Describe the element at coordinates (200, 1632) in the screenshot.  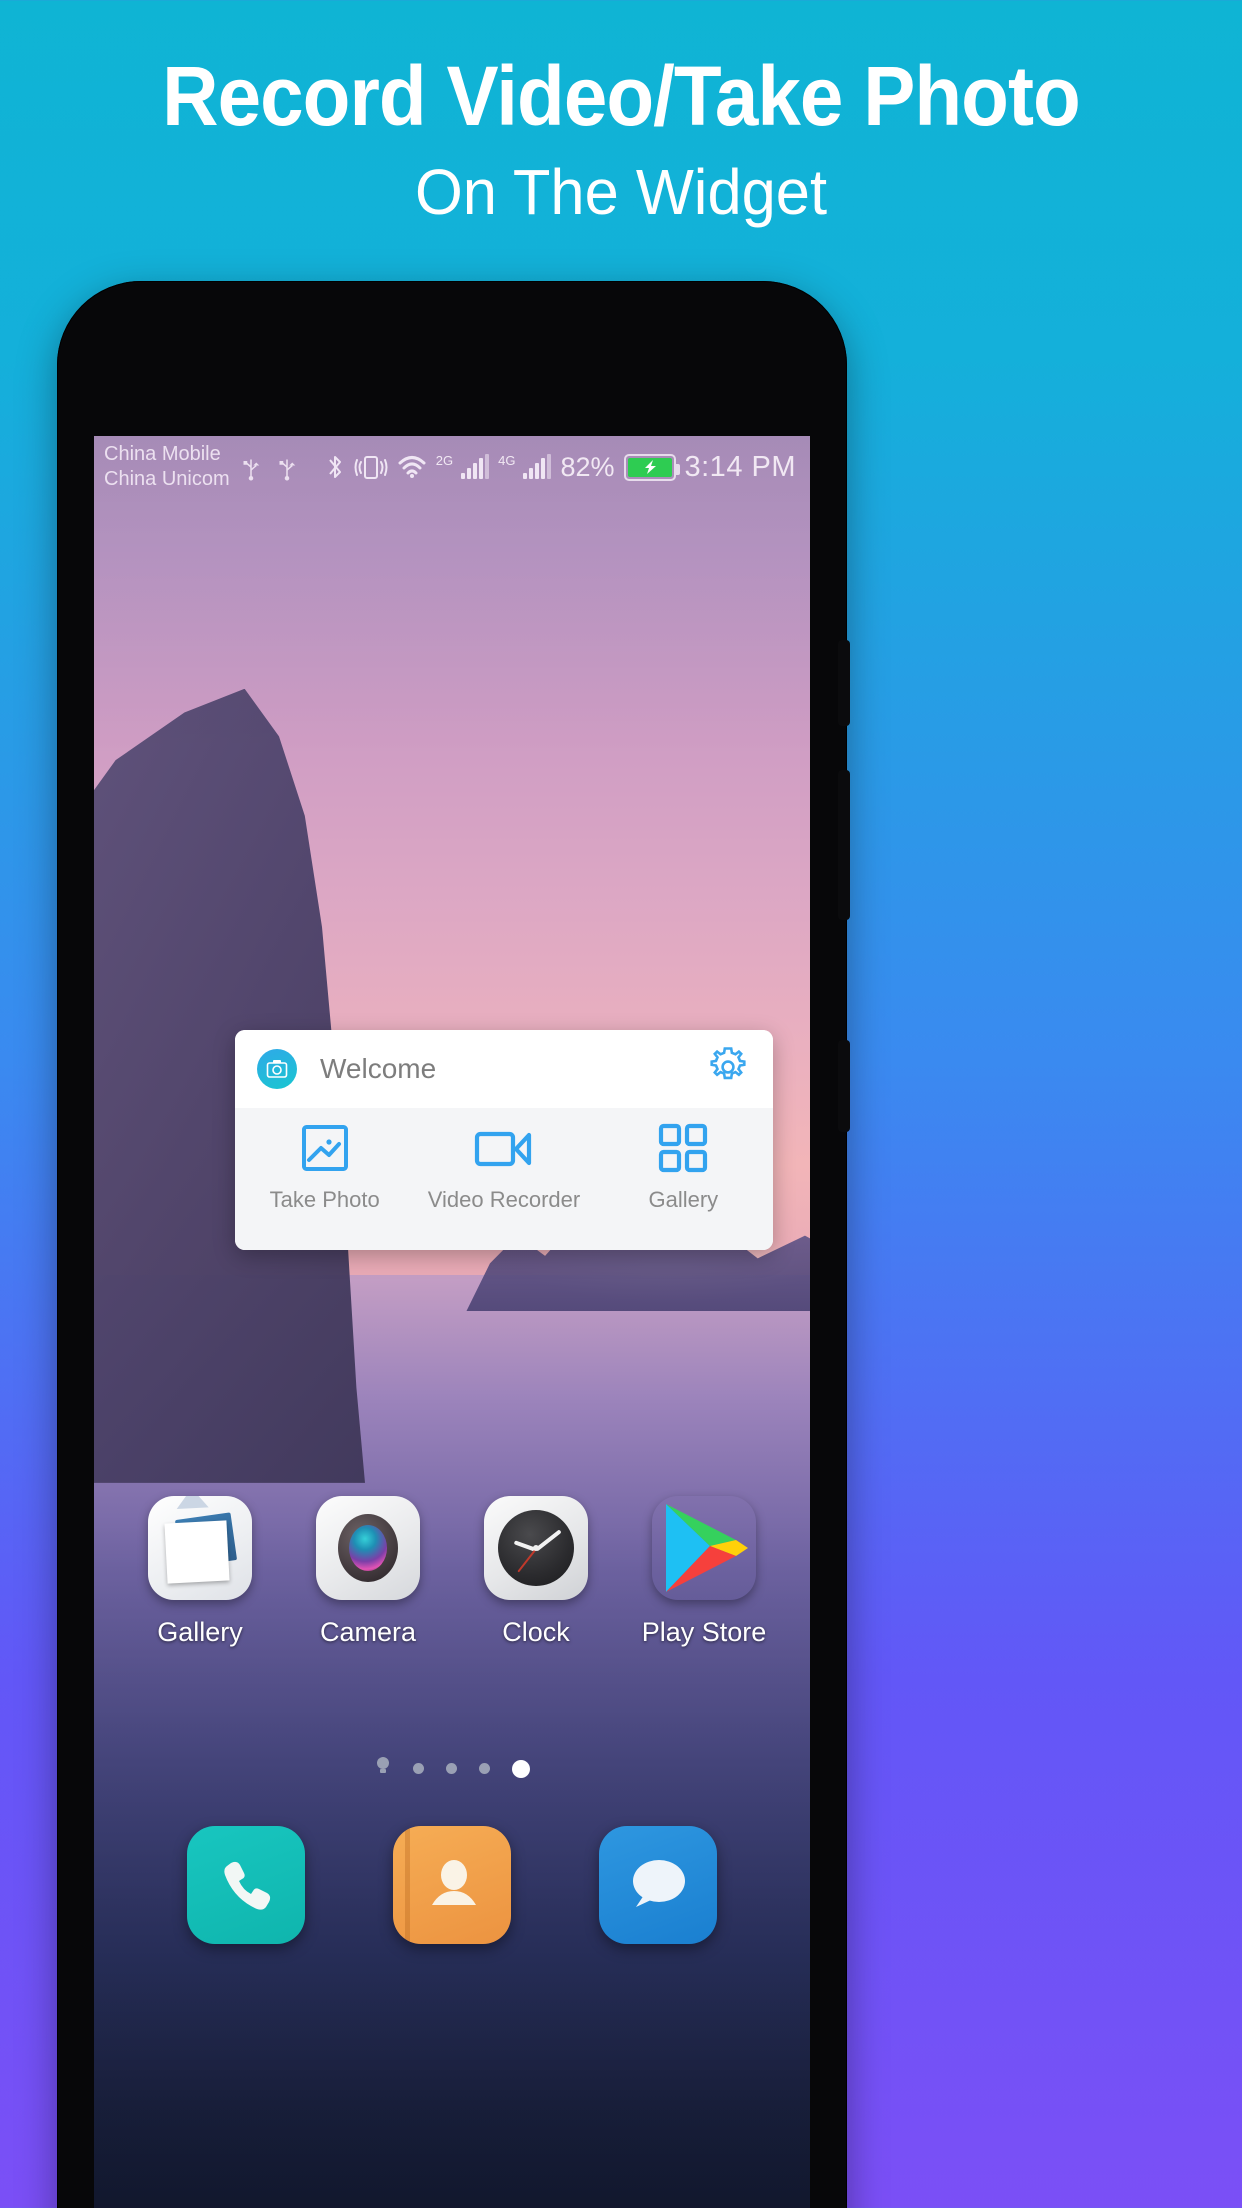
I see `app-label: Gallery` at that location.